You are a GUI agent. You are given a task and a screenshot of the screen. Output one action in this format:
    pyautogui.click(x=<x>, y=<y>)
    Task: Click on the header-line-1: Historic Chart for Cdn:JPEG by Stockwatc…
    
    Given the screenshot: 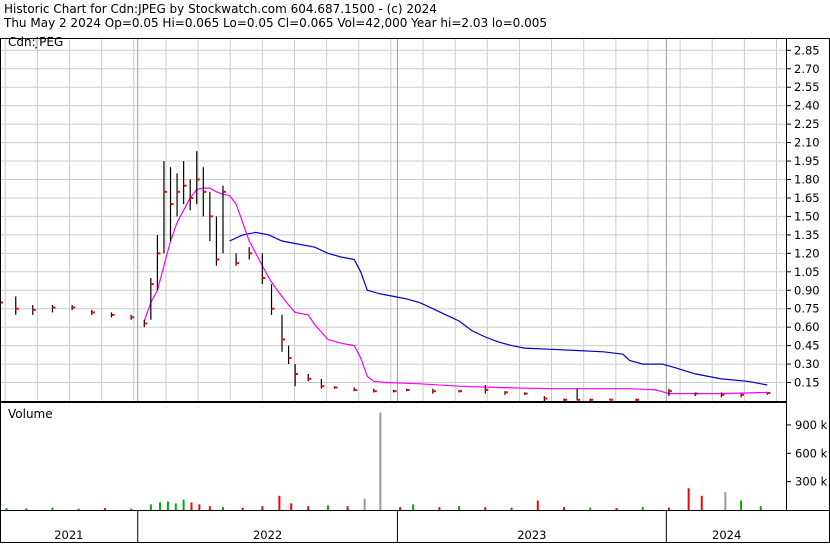 What is the action you would take?
    pyautogui.click(x=220, y=9)
    